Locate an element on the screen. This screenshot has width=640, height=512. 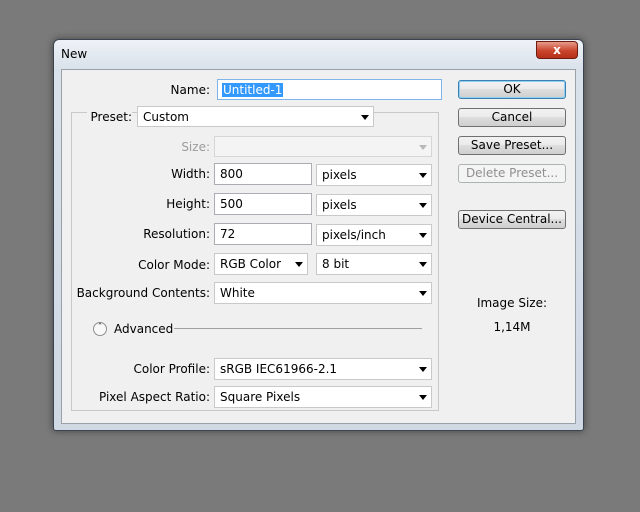
name-input: Untitled-1 is located at coordinates (329, 89).